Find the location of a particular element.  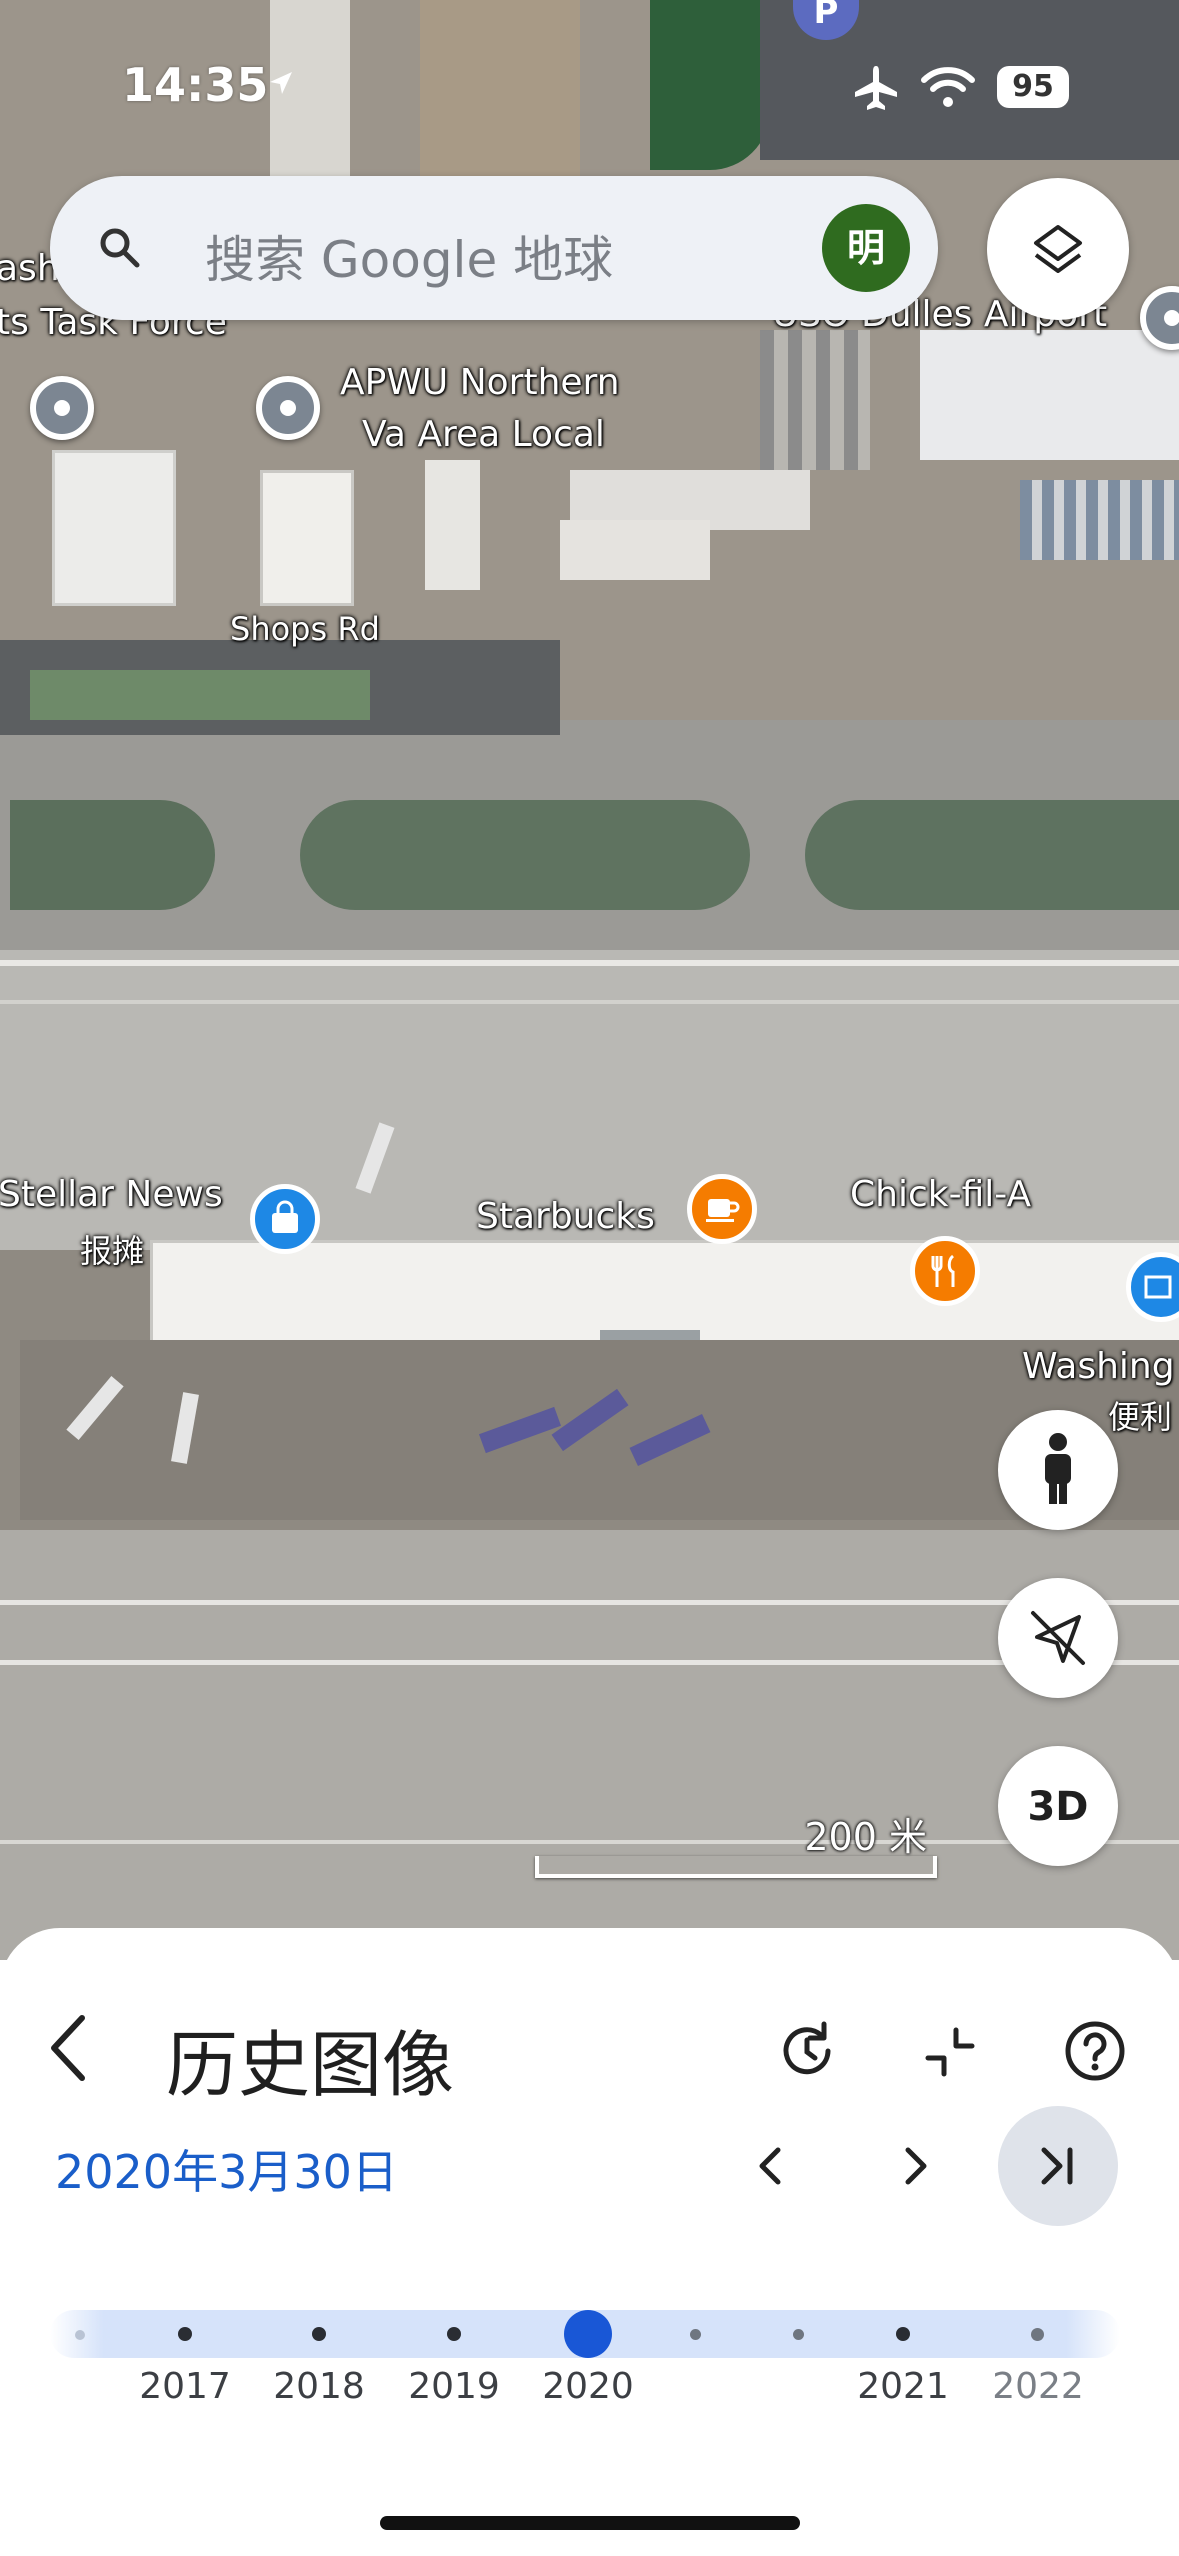

layers-button is located at coordinates (1058, 249).